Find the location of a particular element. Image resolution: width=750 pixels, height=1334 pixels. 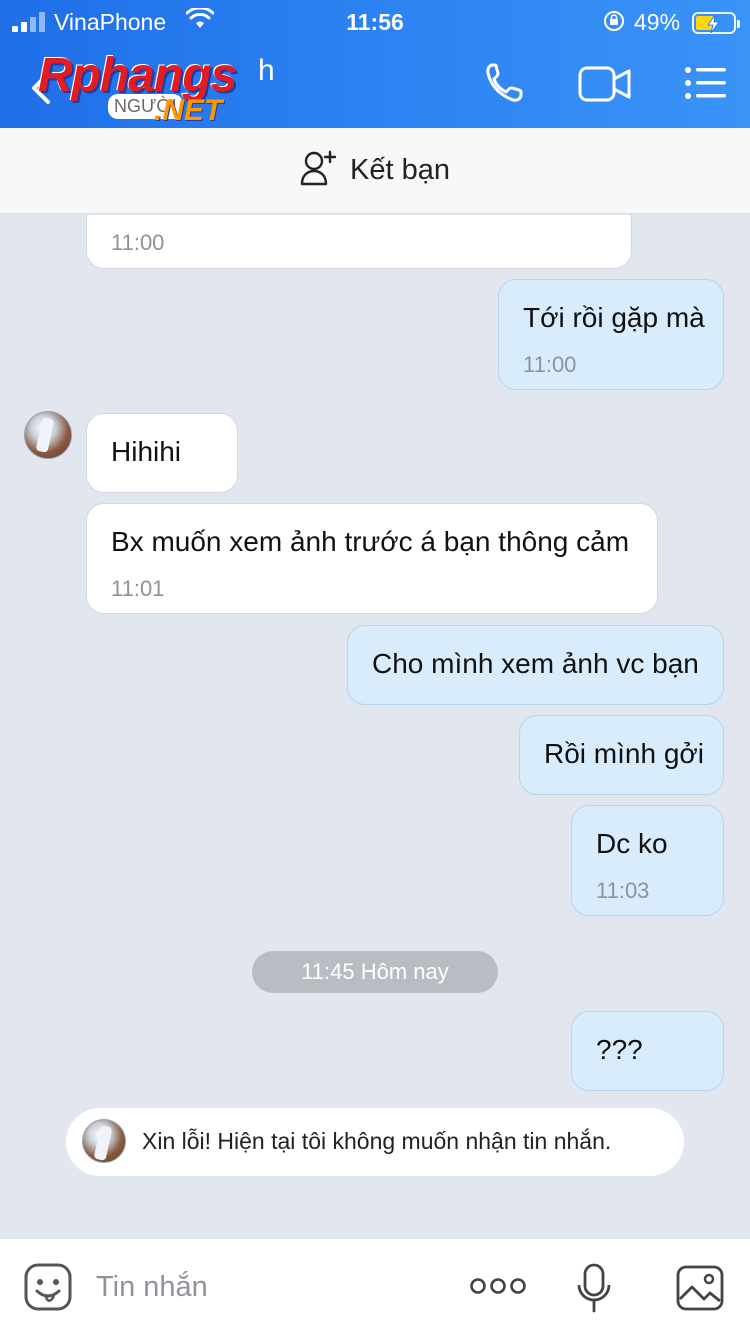

video-call-icon is located at coordinates (605, 84).